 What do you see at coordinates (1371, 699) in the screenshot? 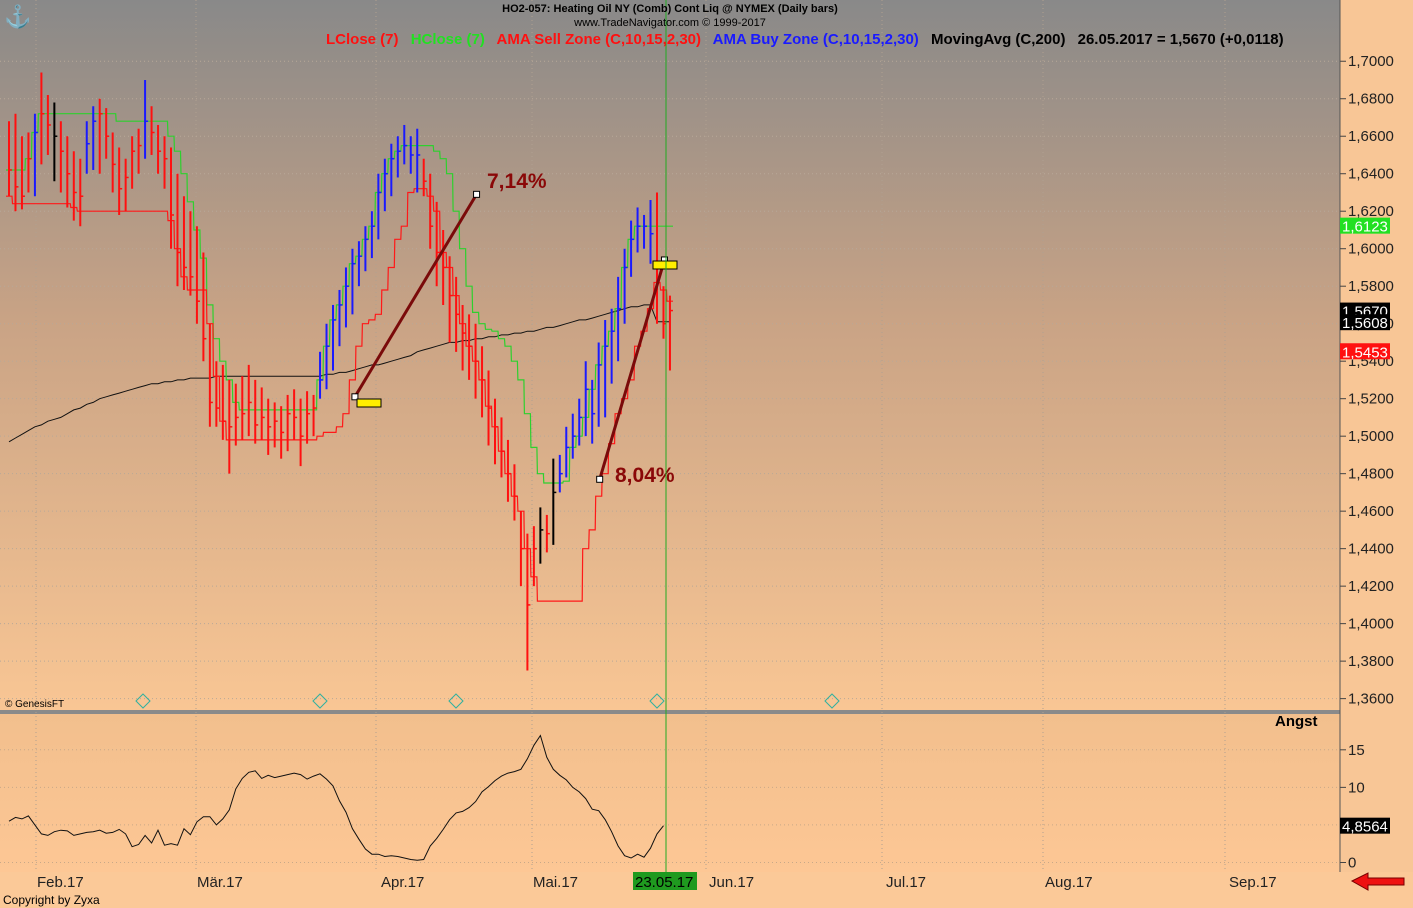
I see `y-tick-label: 1,3600` at bounding box center [1371, 699].